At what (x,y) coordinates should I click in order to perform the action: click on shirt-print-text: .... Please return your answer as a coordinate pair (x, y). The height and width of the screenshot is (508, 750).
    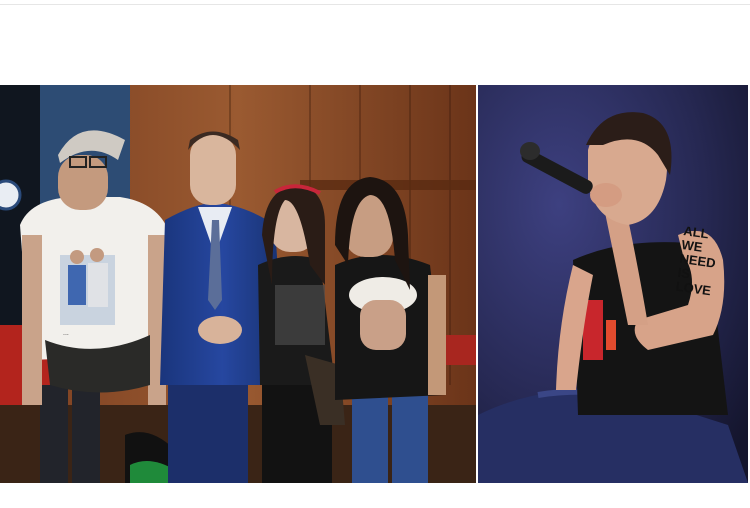
    Looking at the image, I should click on (66, 333).